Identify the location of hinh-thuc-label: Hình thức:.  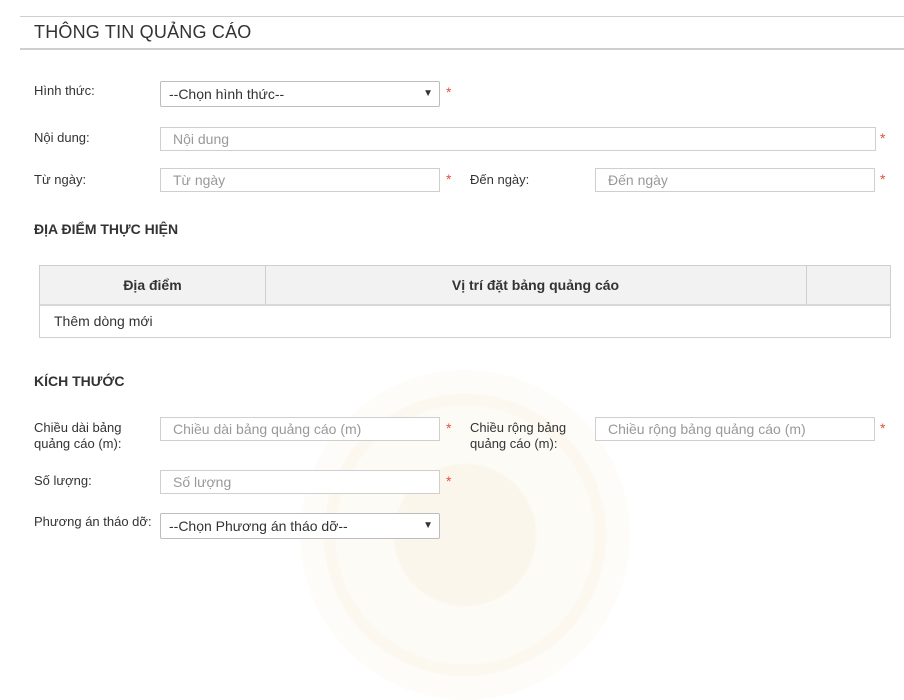
(64, 90).